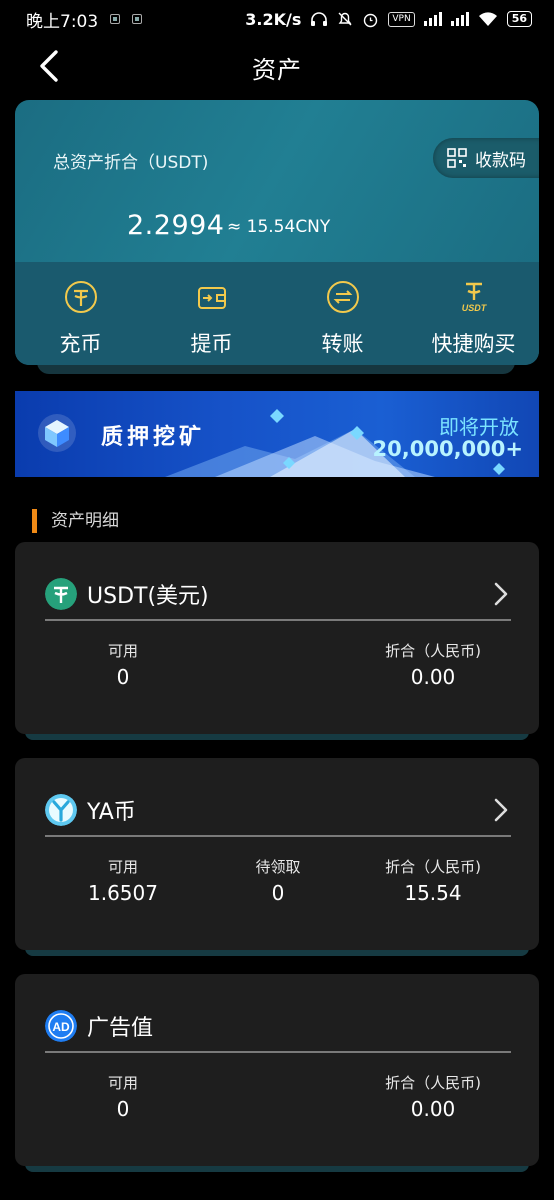 This screenshot has width=554, height=1200. I want to click on quick-buy-label: 快捷购买, so click(473, 344).